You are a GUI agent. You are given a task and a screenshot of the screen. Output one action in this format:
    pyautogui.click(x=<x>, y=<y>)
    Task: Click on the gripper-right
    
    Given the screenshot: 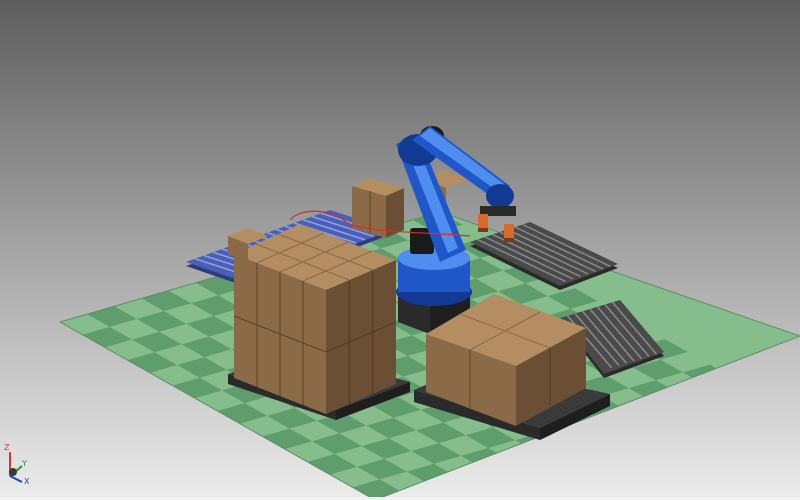 What is the action you would take?
    pyautogui.click(x=509, y=232)
    